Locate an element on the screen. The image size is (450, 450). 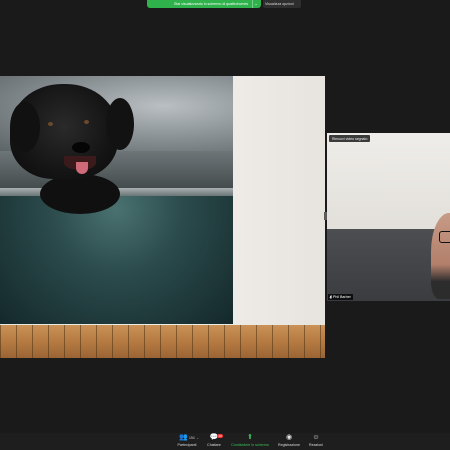
share-screen-button: ⬆ Condividere lo schermo is located at coordinates (250, 440).